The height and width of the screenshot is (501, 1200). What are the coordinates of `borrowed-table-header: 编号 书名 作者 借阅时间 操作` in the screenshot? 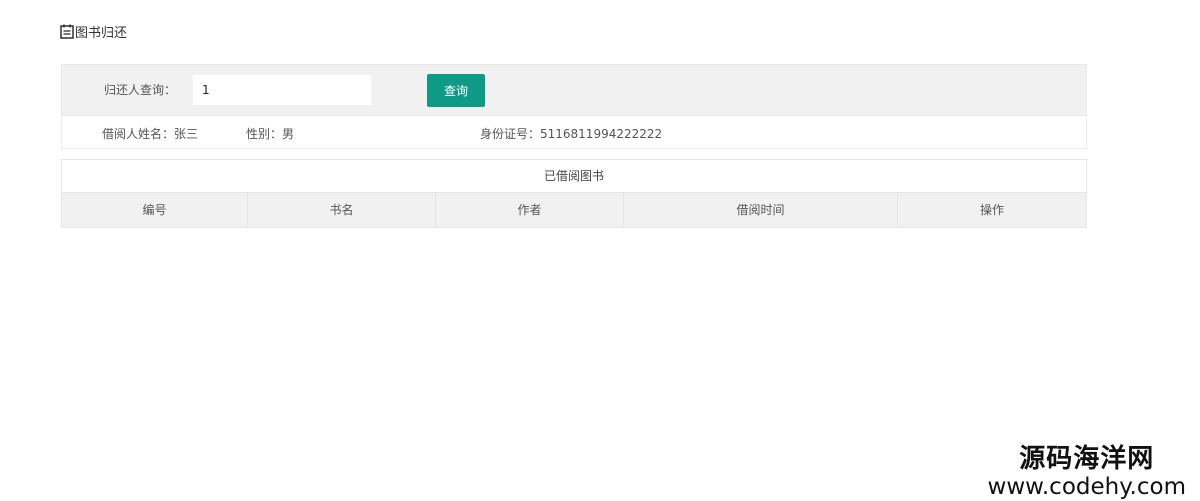 It's located at (574, 210).